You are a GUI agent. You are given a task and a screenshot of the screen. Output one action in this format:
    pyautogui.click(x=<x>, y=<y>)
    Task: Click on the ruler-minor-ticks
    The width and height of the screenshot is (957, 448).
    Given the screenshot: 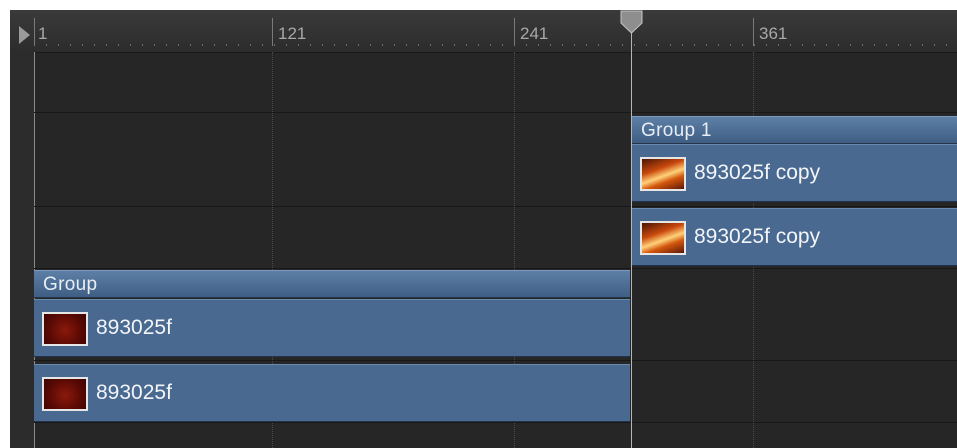 What is the action you would take?
    pyautogui.click(x=495, y=45)
    